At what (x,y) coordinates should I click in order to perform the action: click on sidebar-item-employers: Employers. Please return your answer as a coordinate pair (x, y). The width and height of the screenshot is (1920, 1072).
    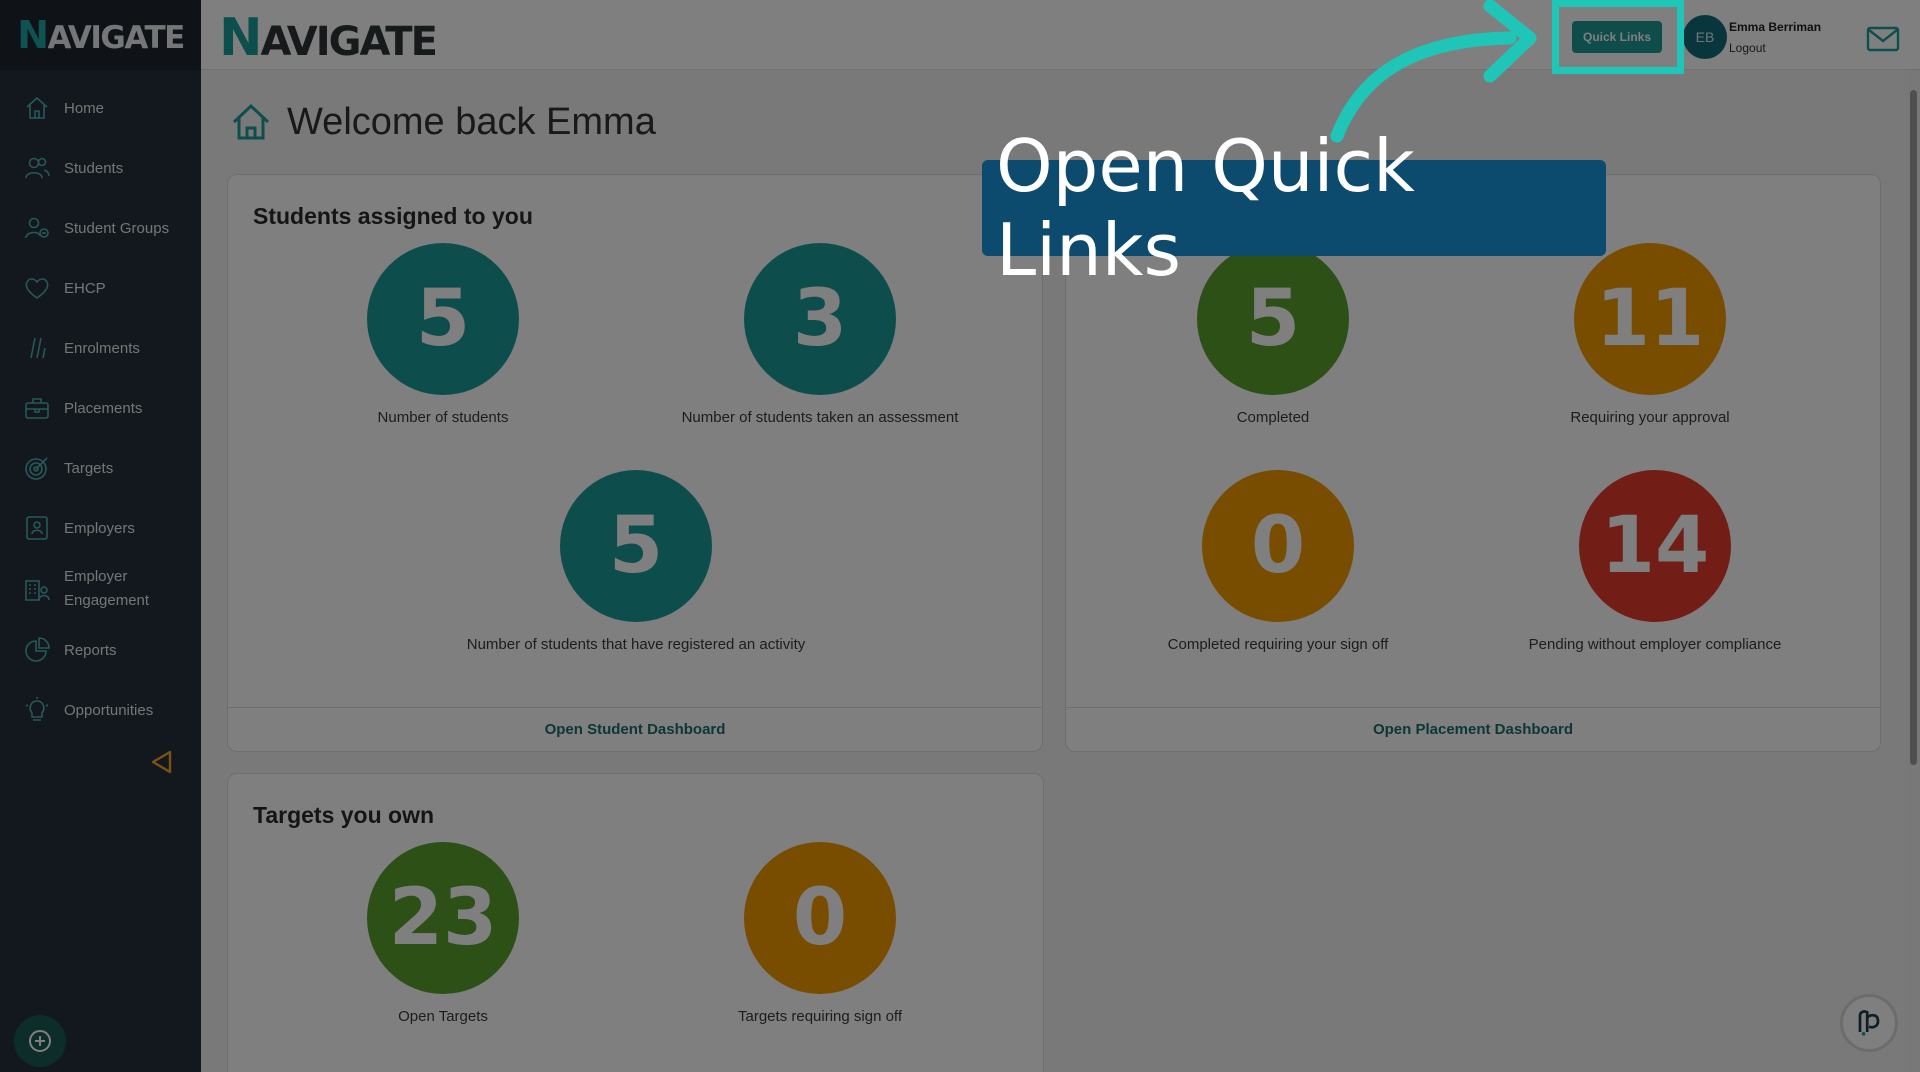
    Looking at the image, I should click on (100, 528).